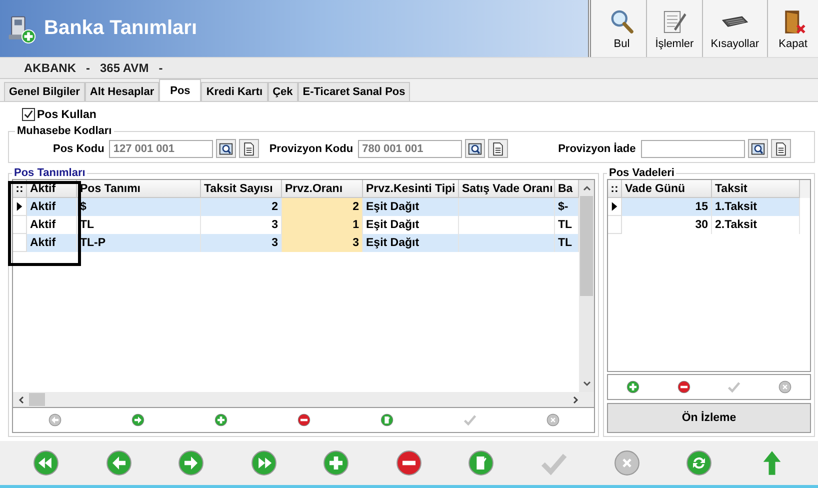  I want to click on tab: E-Ticaret Sanal Pos, so click(354, 91).